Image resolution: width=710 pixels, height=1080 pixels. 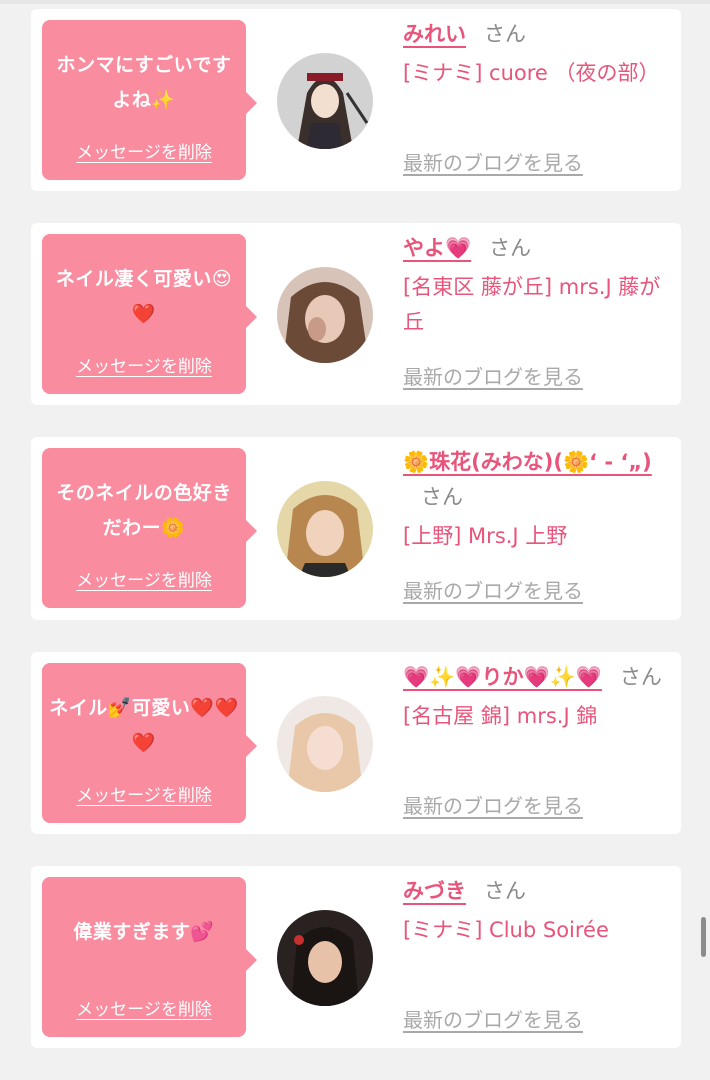 What do you see at coordinates (434, 34) in the screenshot?
I see `sender-name-link: みれい` at bounding box center [434, 34].